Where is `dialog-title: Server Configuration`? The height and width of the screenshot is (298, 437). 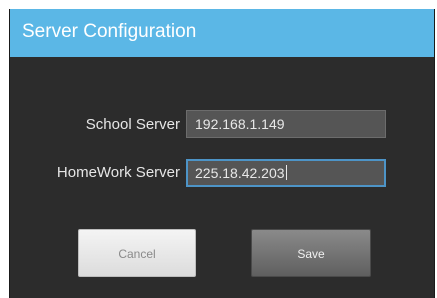
dialog-title: Server Configuration is located at coordinates (109, 31).